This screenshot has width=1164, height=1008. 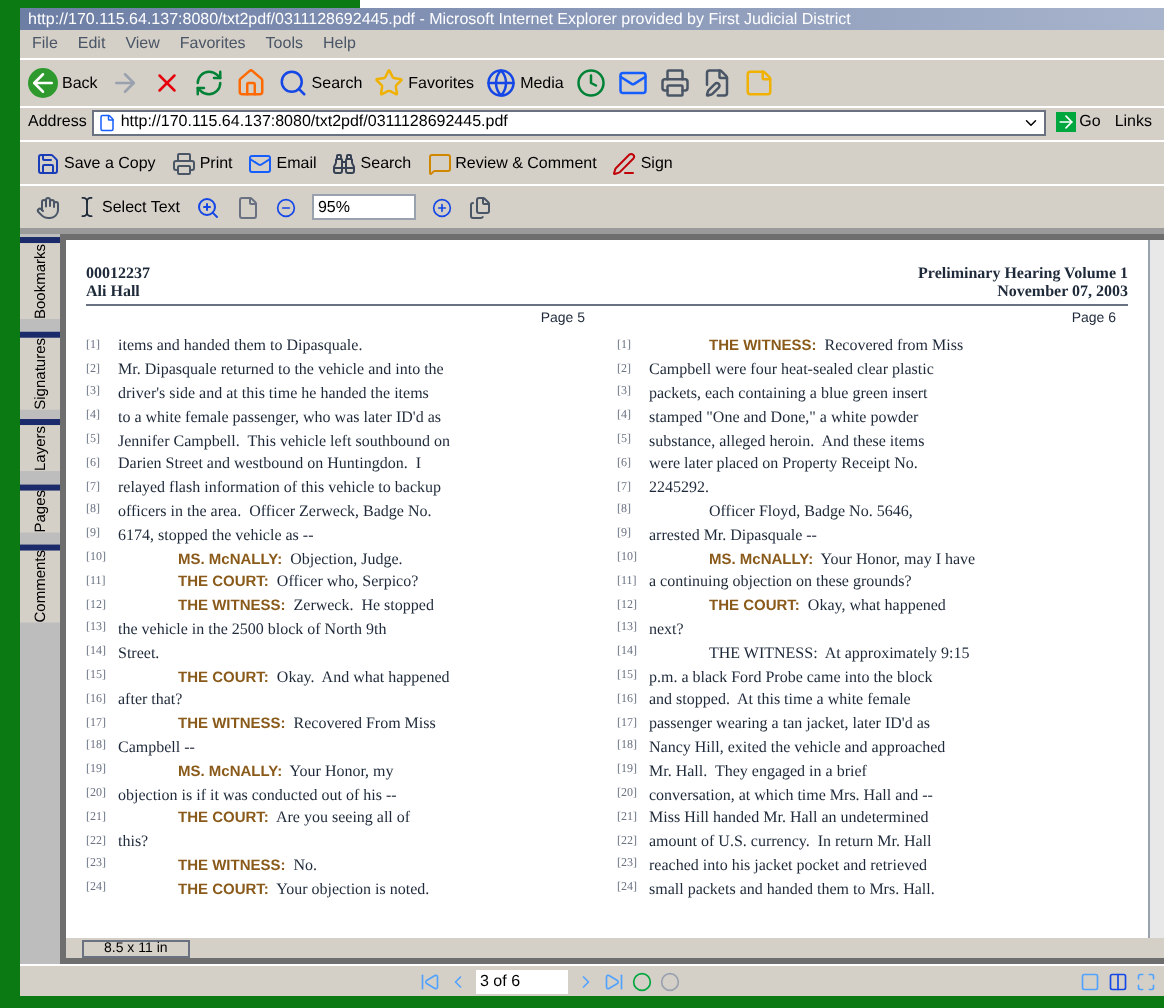 I want to click on header-text: 00012237, so click(x=118, y=273).